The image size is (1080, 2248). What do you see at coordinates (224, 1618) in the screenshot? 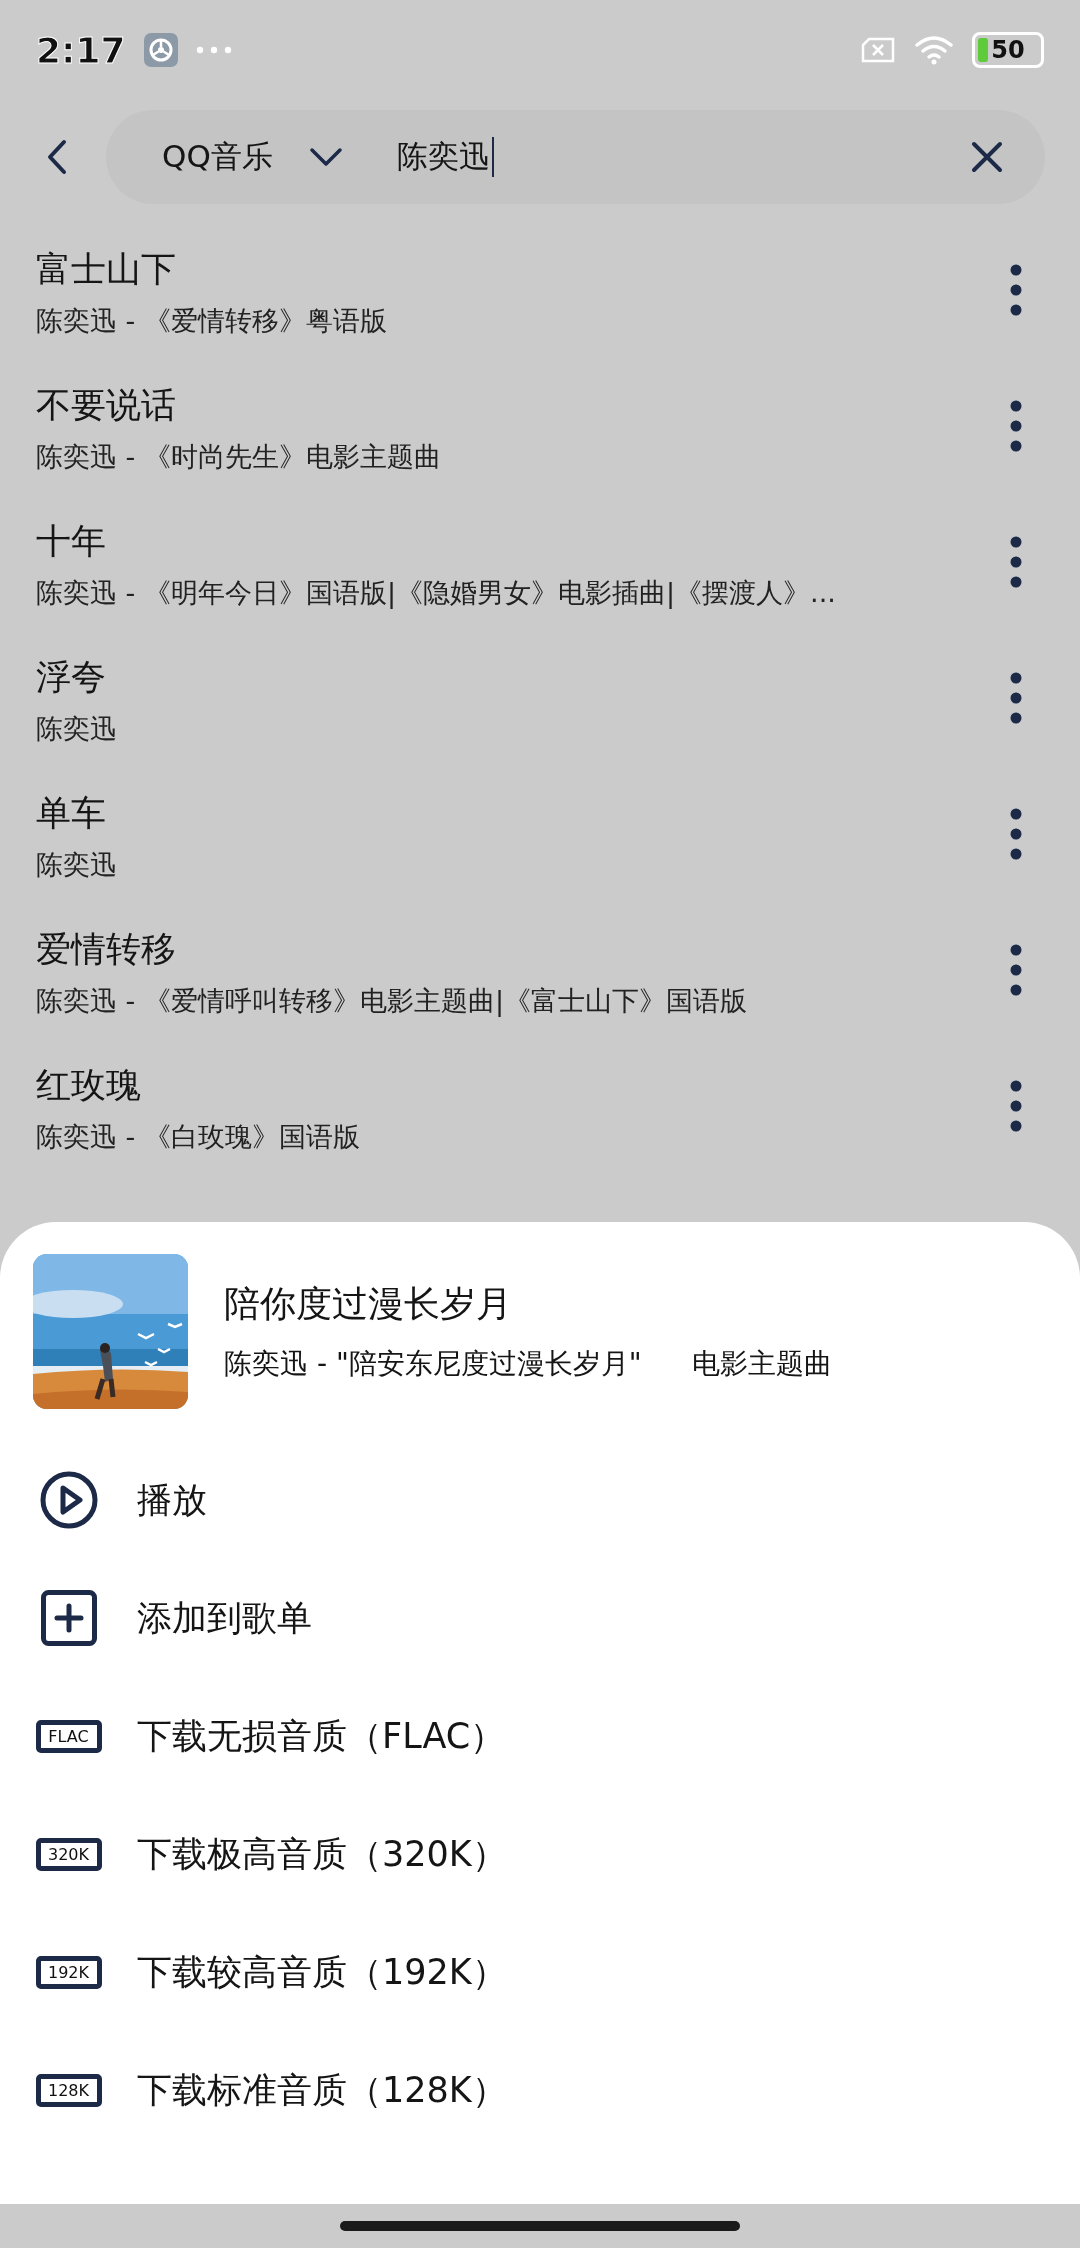
I see `menu-item: 添加到歌单` at bounding box center [224, 1618].